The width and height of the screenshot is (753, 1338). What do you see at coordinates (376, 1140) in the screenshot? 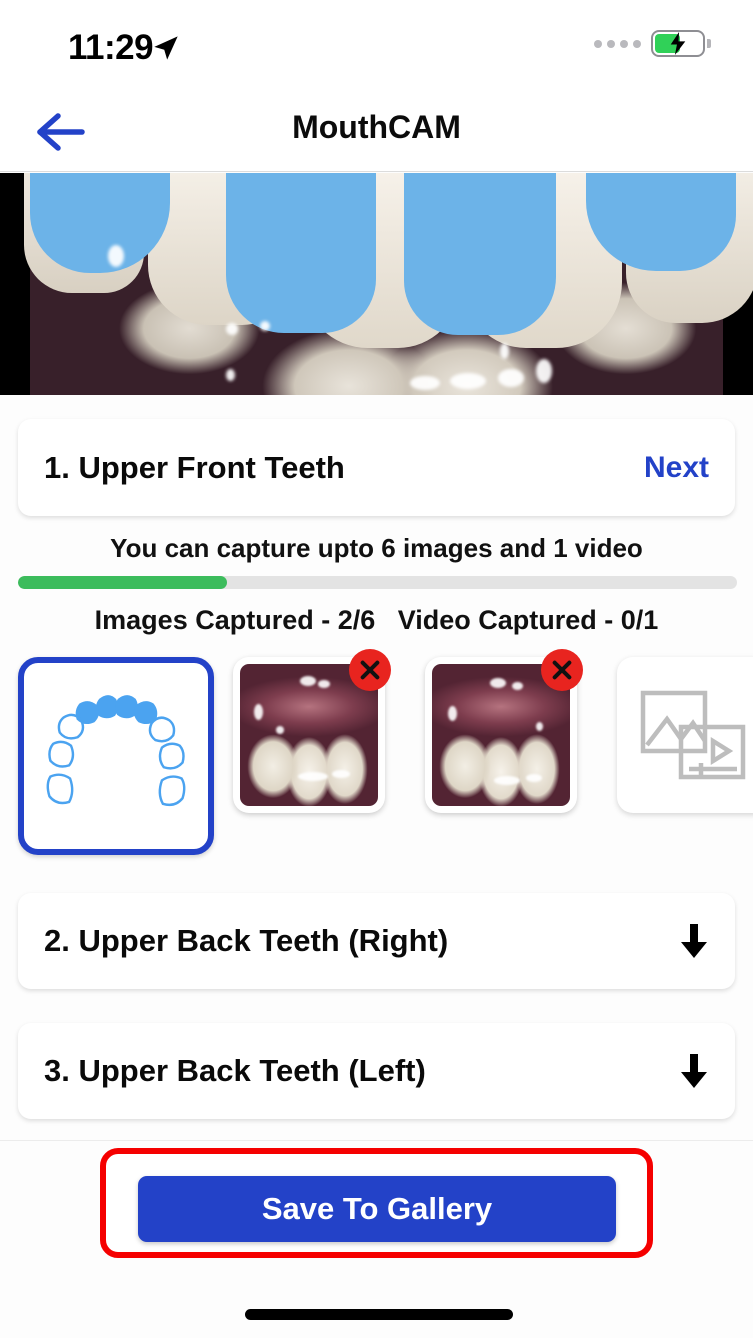
I see `footer-divider` at bounding box center [376, 1140].